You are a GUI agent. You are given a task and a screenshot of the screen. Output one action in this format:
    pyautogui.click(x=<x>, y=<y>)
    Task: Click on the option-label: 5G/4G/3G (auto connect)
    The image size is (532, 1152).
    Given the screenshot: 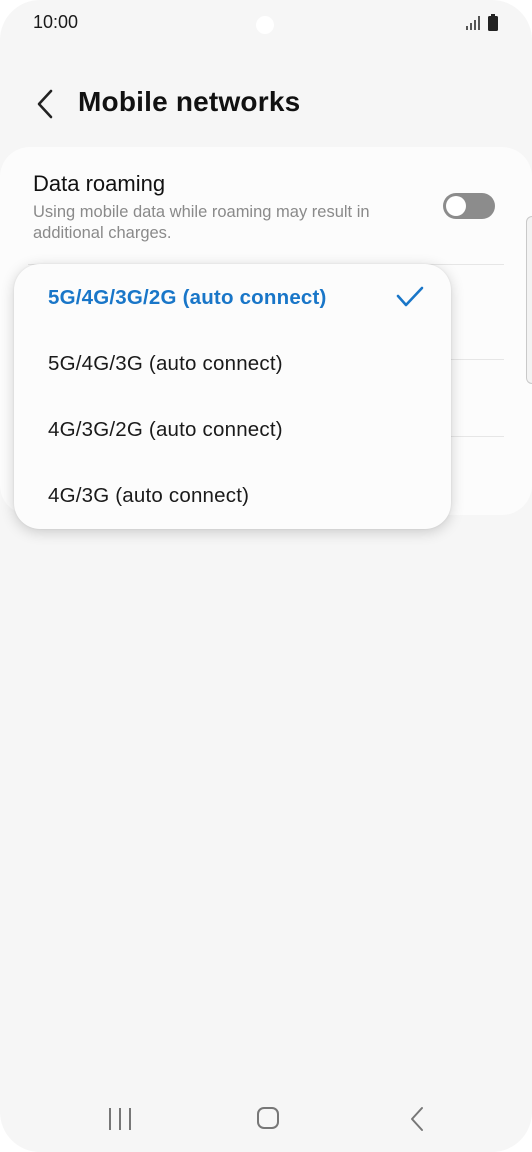 What is the action you would take?
    pyautogui.click(x=165, y=363)
    